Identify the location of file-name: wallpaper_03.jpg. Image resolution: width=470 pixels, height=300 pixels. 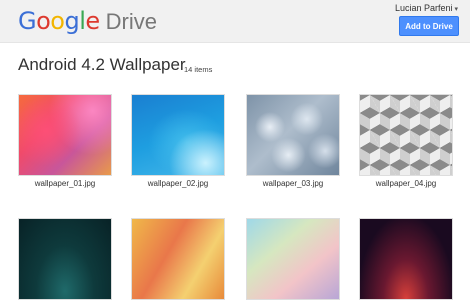
(293, 183).